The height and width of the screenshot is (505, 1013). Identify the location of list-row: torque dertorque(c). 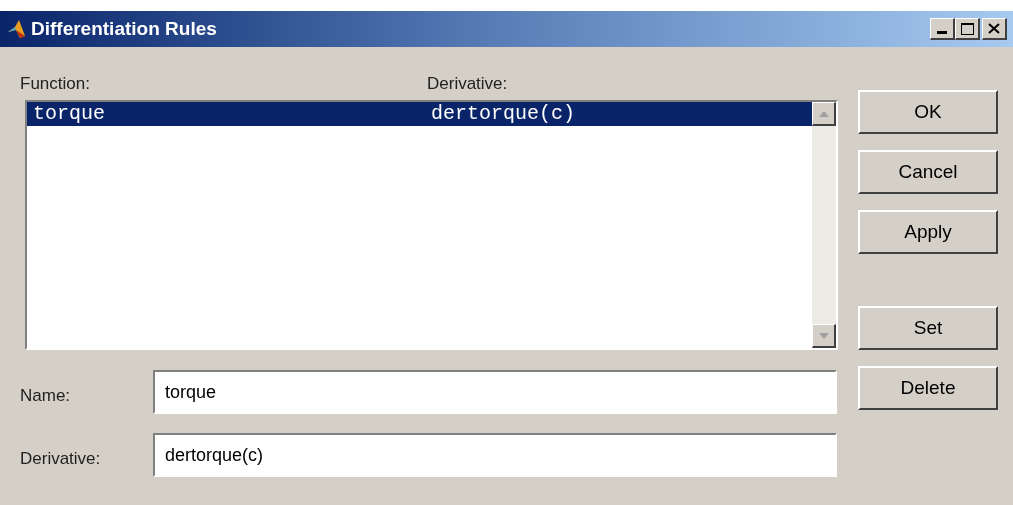
(419, 114).